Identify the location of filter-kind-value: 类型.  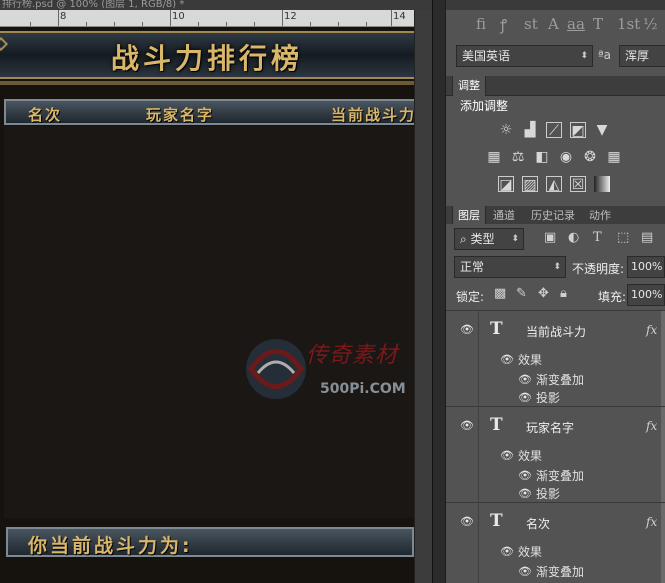
(482, 239).